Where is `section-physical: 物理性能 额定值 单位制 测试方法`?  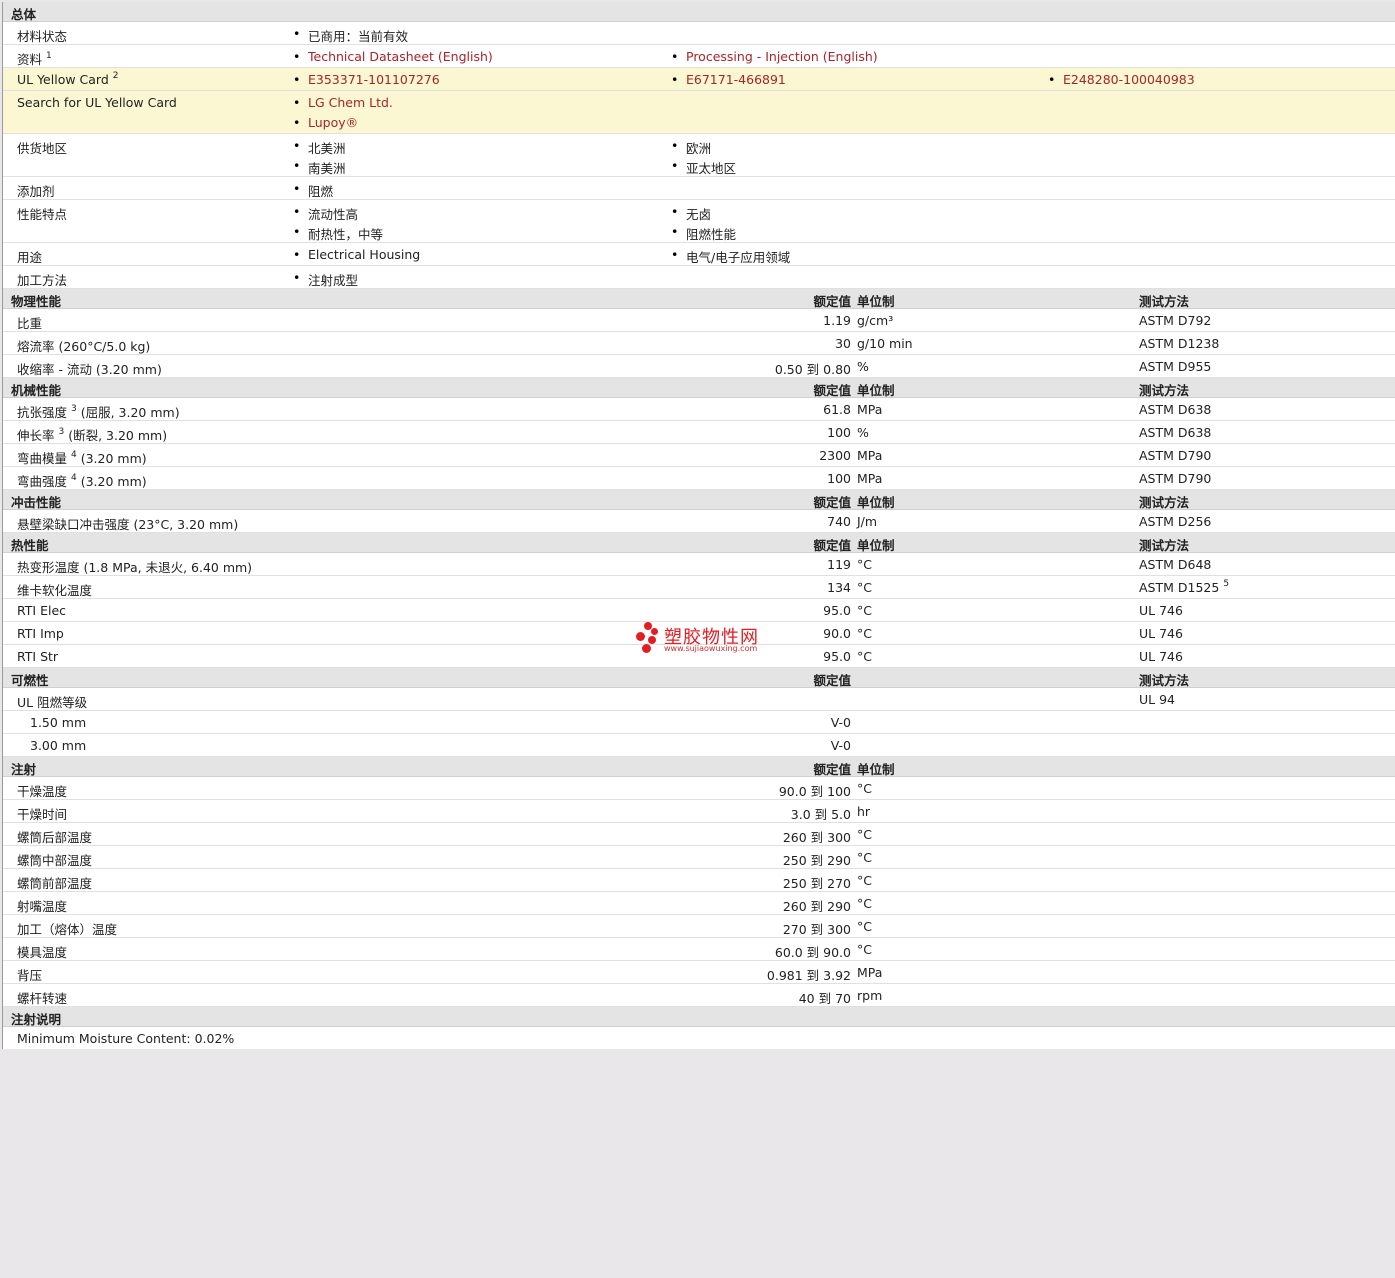
section-physical: 物理性能 额定值 单位制 测试方法 is located at coordinates (699, 299).